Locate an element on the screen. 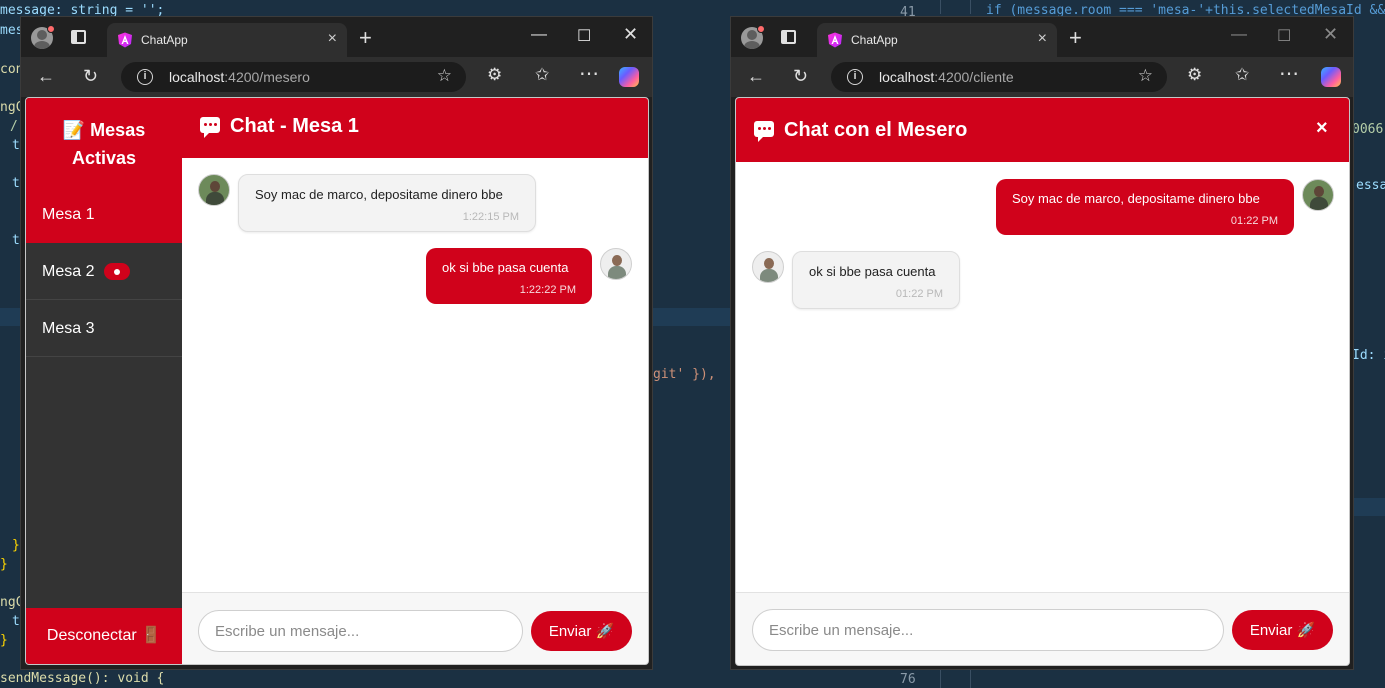  code-line: git' }), is located at coordinates (684, 374).